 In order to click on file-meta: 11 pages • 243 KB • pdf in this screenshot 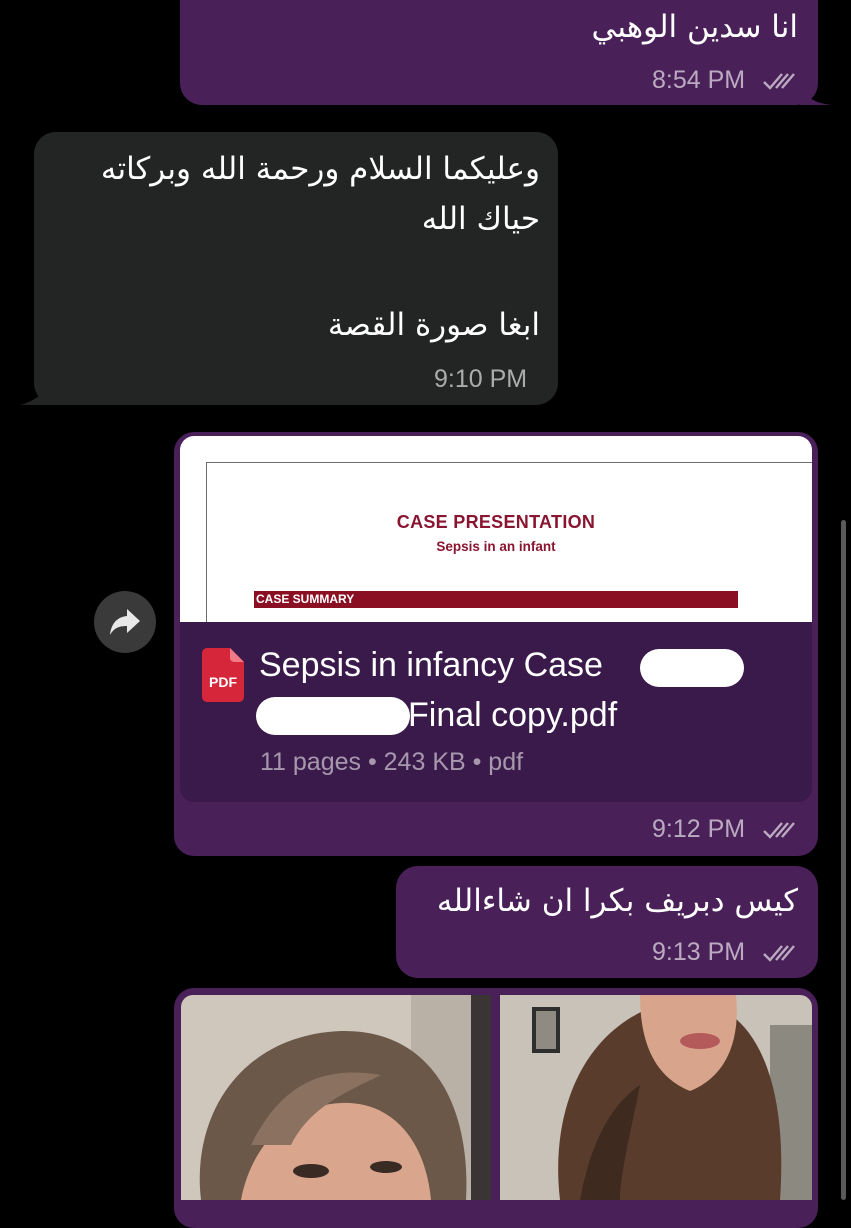, I will do `click(392, 762)`.